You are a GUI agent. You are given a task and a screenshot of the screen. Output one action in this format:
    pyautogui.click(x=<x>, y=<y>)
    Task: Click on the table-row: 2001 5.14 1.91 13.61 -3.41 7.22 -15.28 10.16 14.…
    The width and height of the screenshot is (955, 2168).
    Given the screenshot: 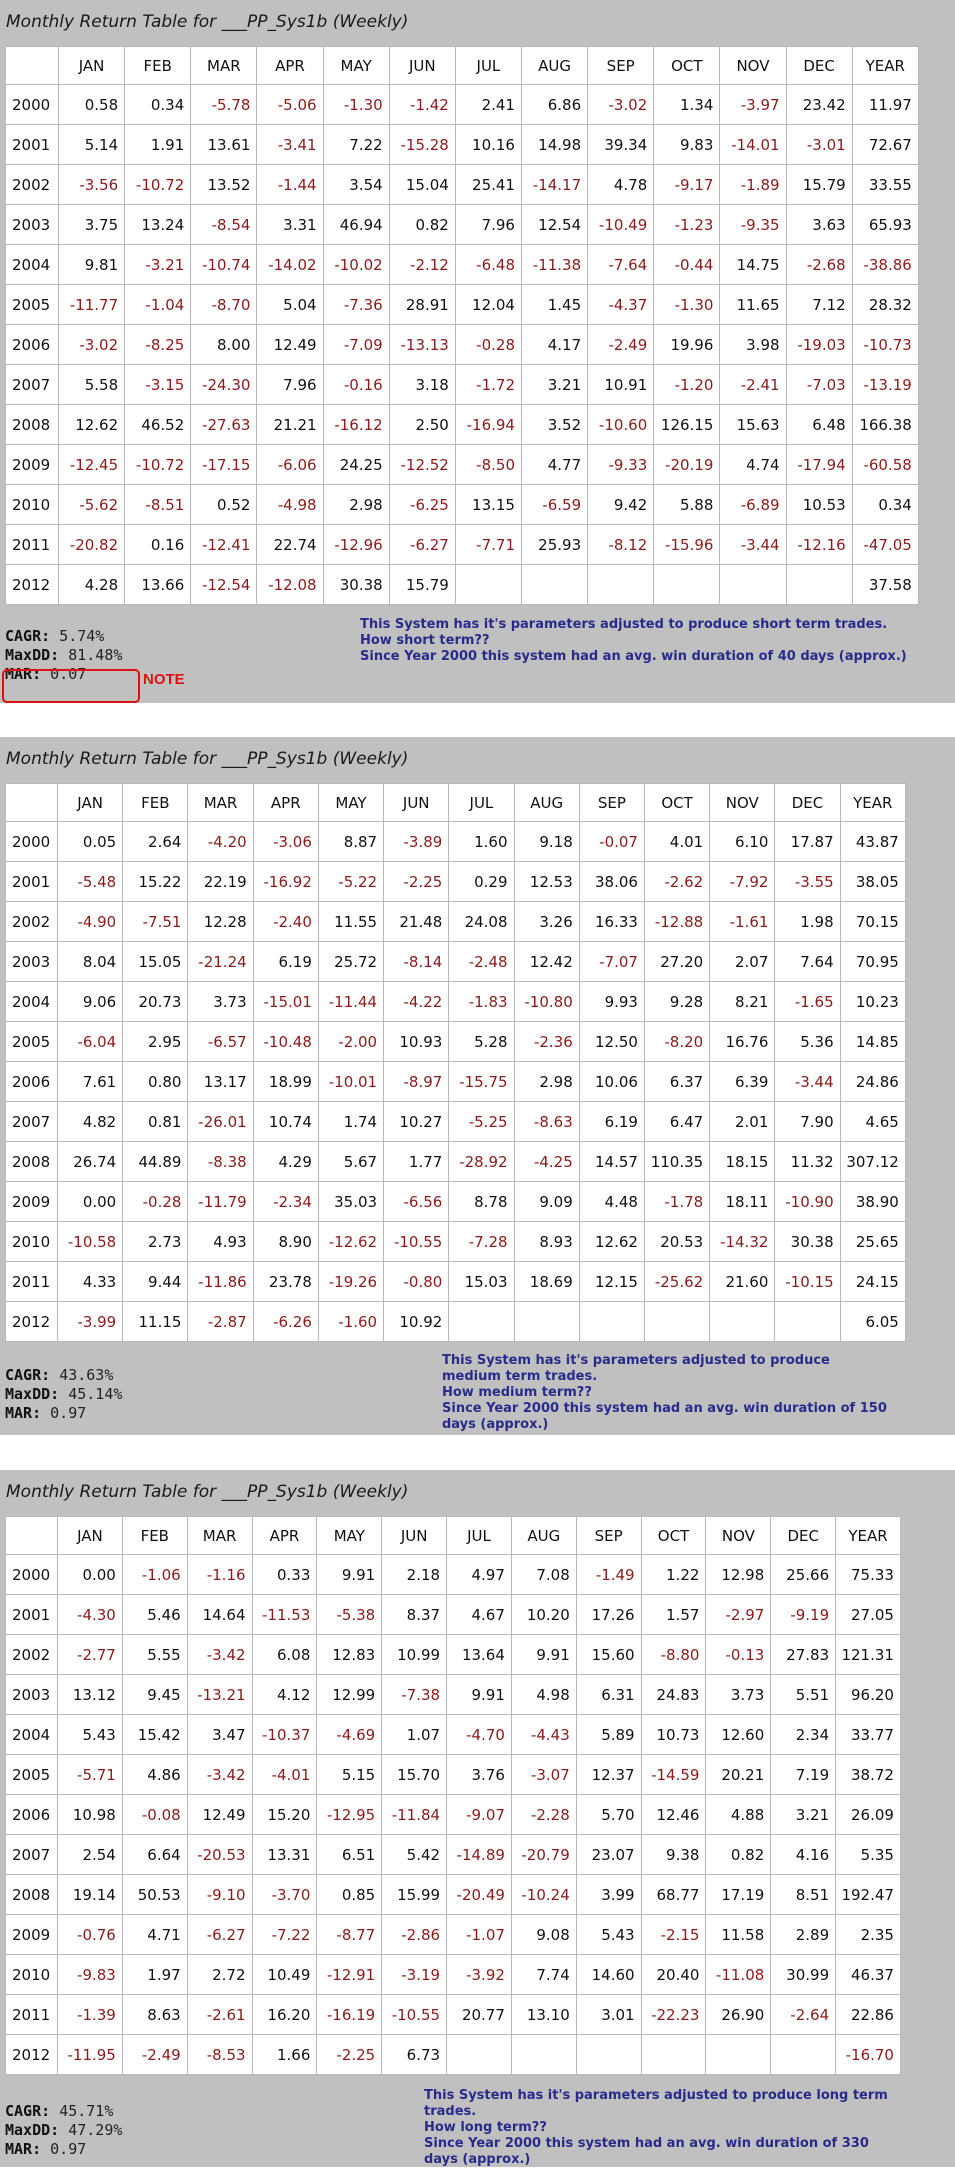 What is the action you would take?
    pyautogui.click(x=462, y=144)
    